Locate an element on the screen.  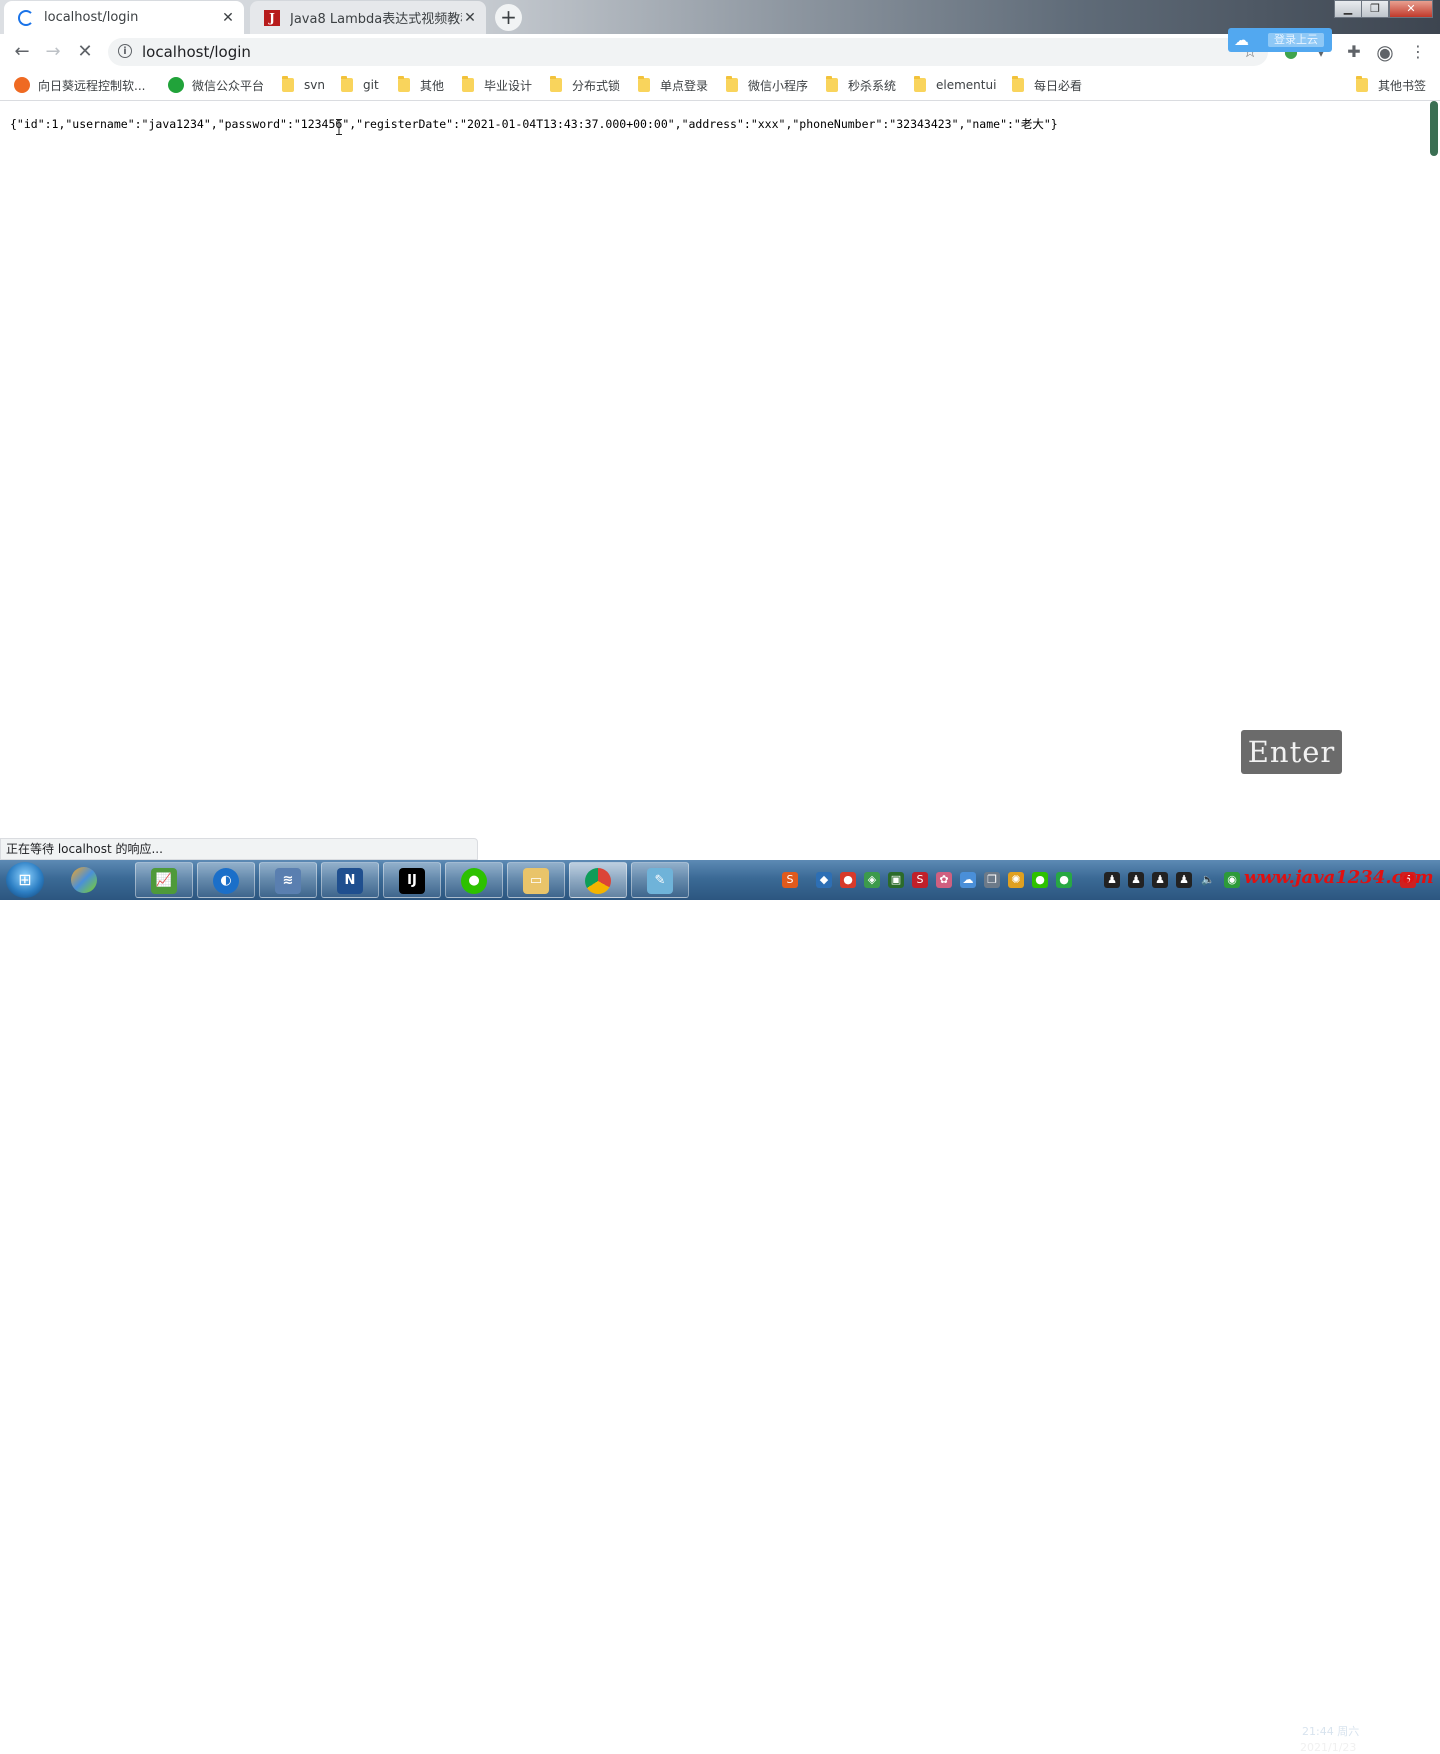
bookmark-wechat-mp: 微信公众平台 is located at coordinates (216, 85).